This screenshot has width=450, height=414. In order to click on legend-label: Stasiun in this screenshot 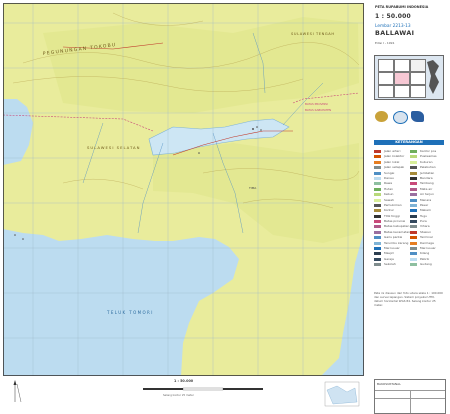, I will do `click(426, 231)`.